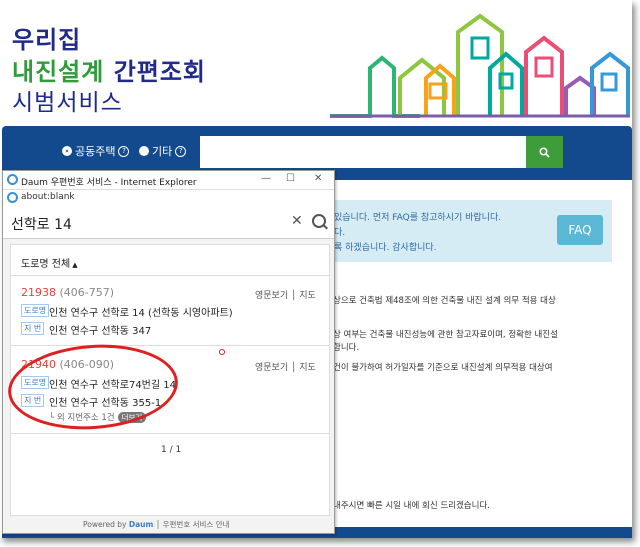 This screenshot has height=547, width=640. What do you see at coordinates (444, 301) in the screenshot?
I see `body-paragraph-1: 상으로 건축법 제48조에 의한 건축물 내진 설계 의무 적용 대상` at bounding box center [444, 301].